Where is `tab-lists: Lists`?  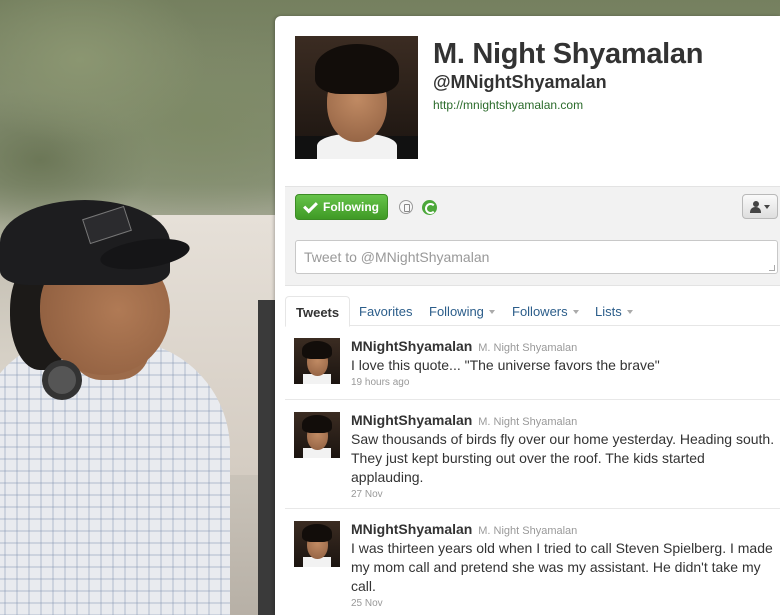
tab-lists: Lists is located at coordinates (614, 311).